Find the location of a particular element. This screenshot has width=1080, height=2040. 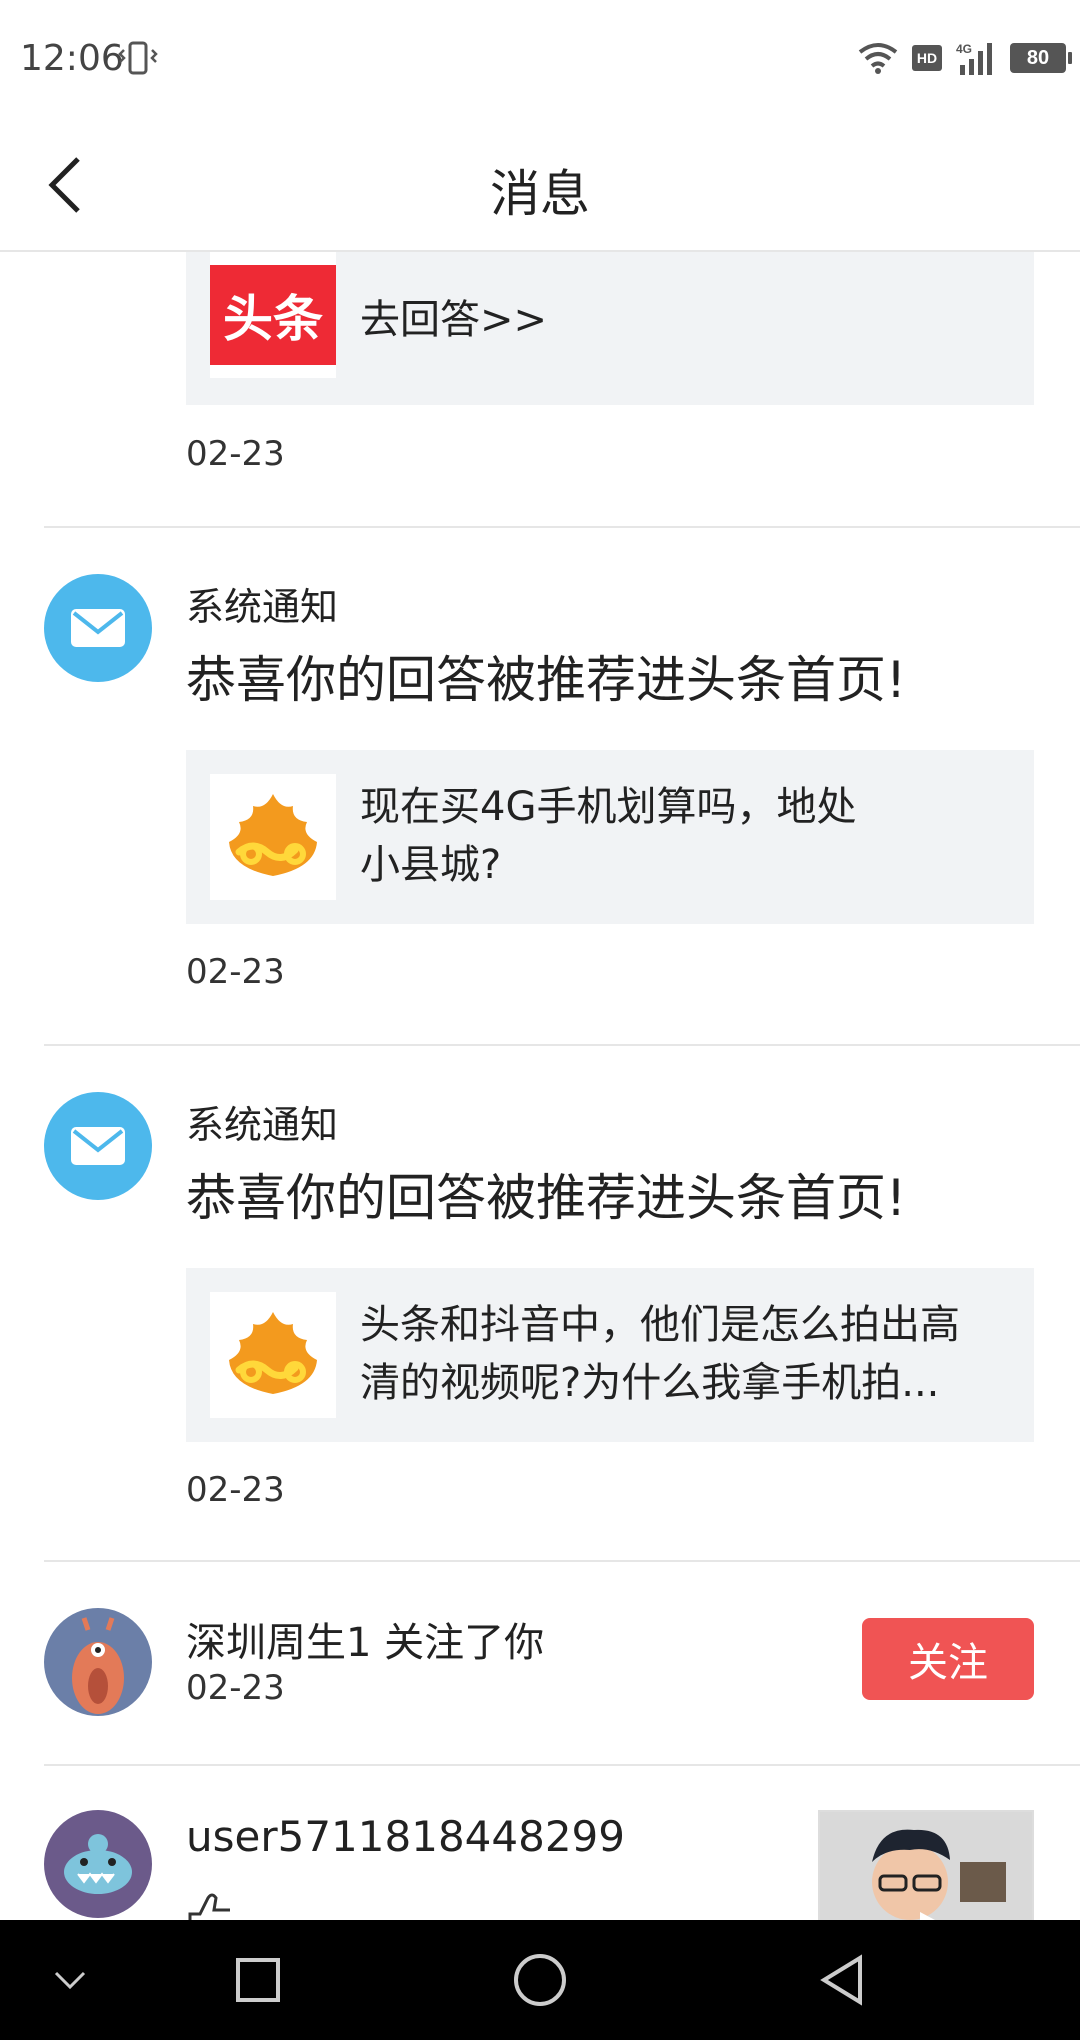

toutiao-logo-icon: 头条 is located at coordinates (273, 315).